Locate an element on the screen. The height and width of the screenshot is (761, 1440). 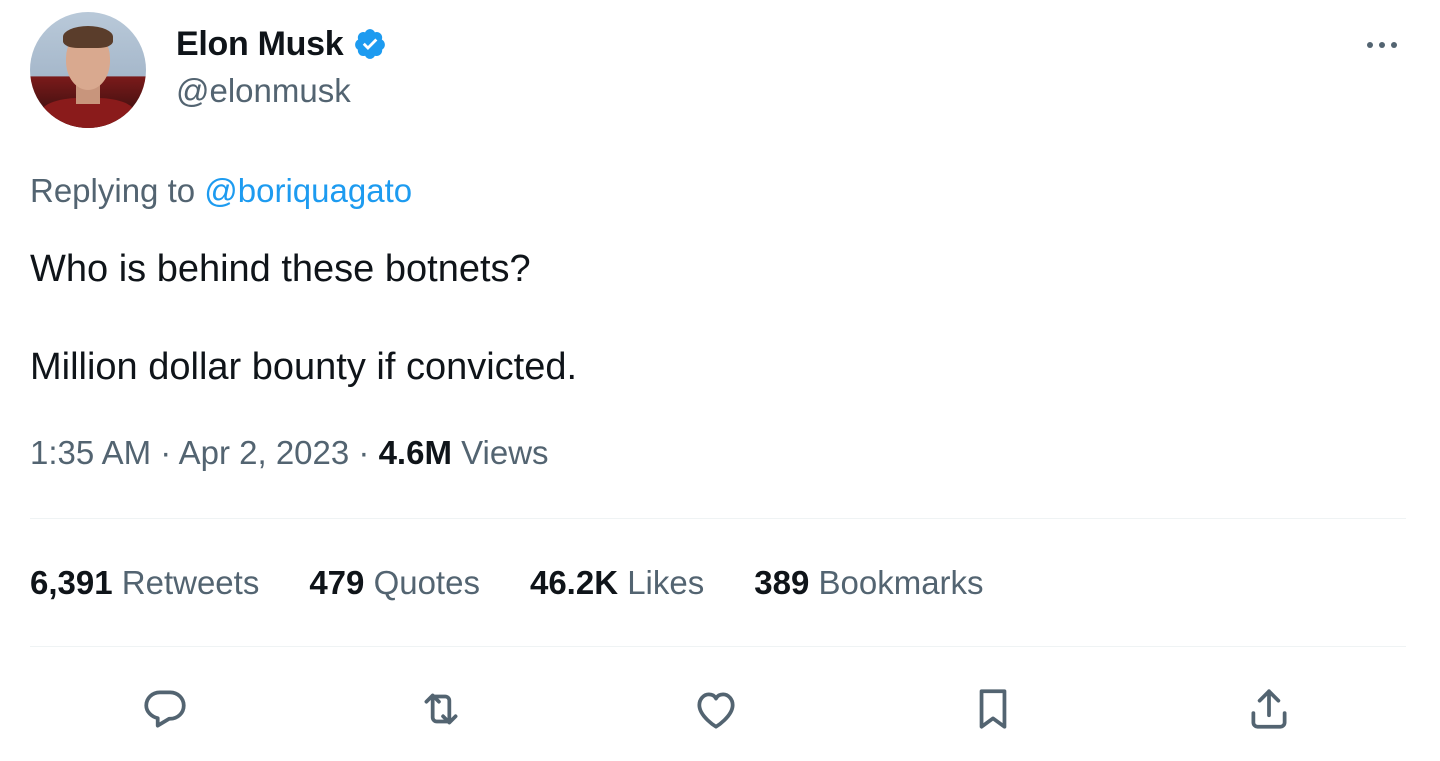
retweet-icon is located at coordinates (441, 709).